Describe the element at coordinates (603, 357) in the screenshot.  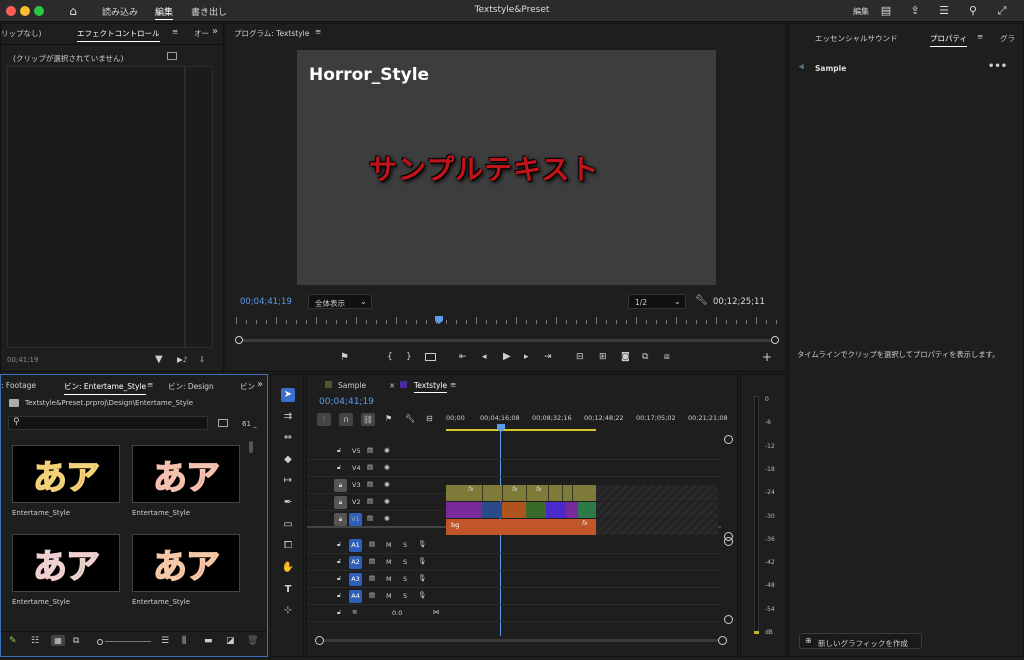
I see `overwrite-icon: ⊞` at that location.